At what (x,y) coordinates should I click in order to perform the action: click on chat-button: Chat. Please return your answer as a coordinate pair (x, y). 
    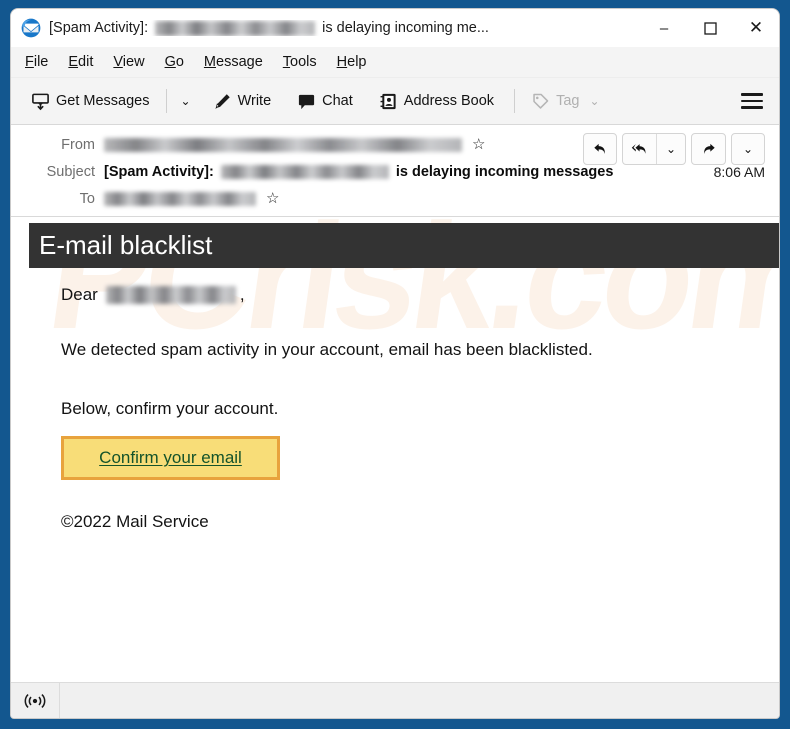
    Looking at the image, I should click on (325, 101).